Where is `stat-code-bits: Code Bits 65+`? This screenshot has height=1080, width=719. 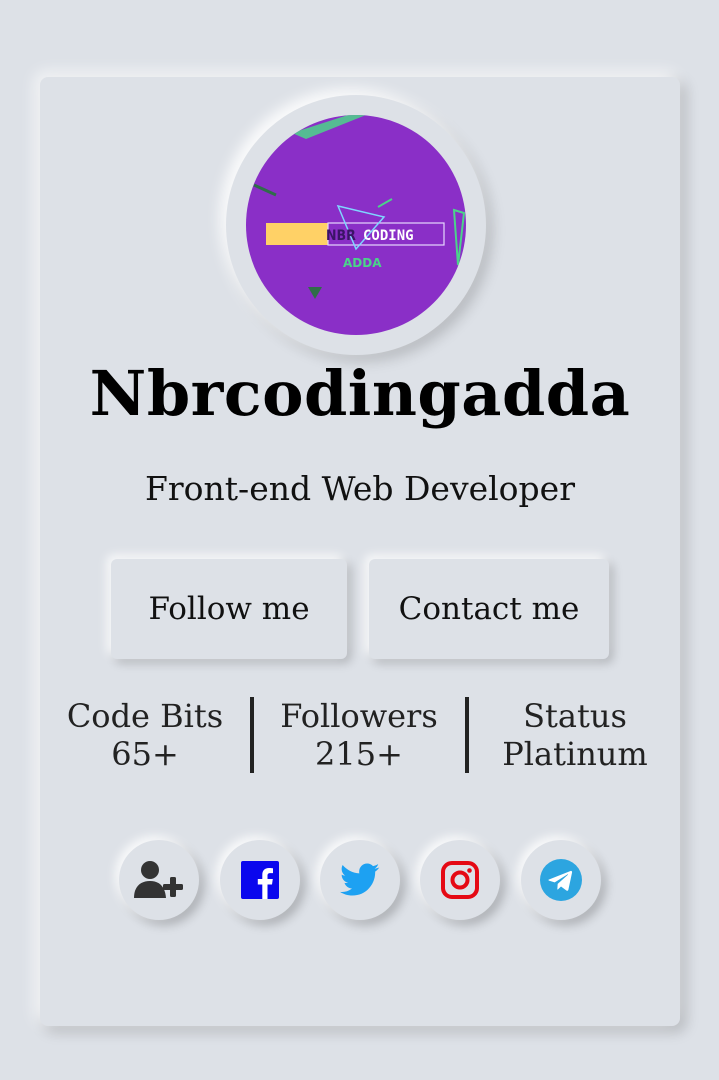
stat-code-bits: Code Bits 65+ is located at coordinates (145, 735).